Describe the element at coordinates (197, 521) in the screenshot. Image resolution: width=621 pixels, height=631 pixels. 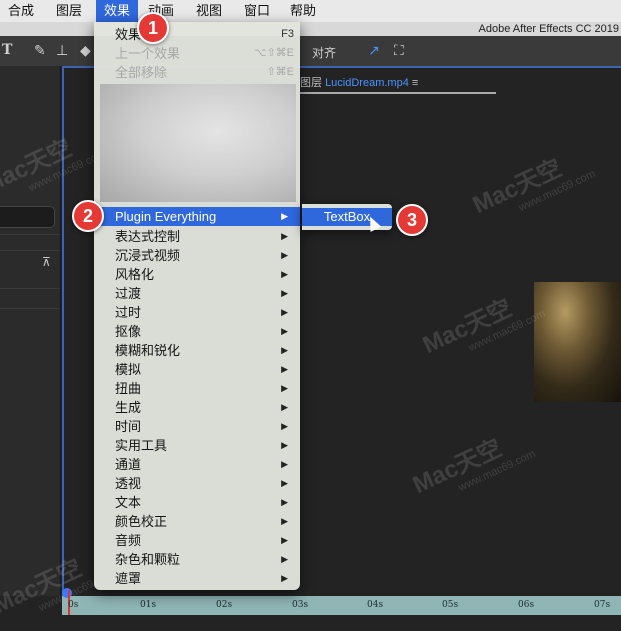
I see `menu-item-category: 颜色校正 ▶` at that location.